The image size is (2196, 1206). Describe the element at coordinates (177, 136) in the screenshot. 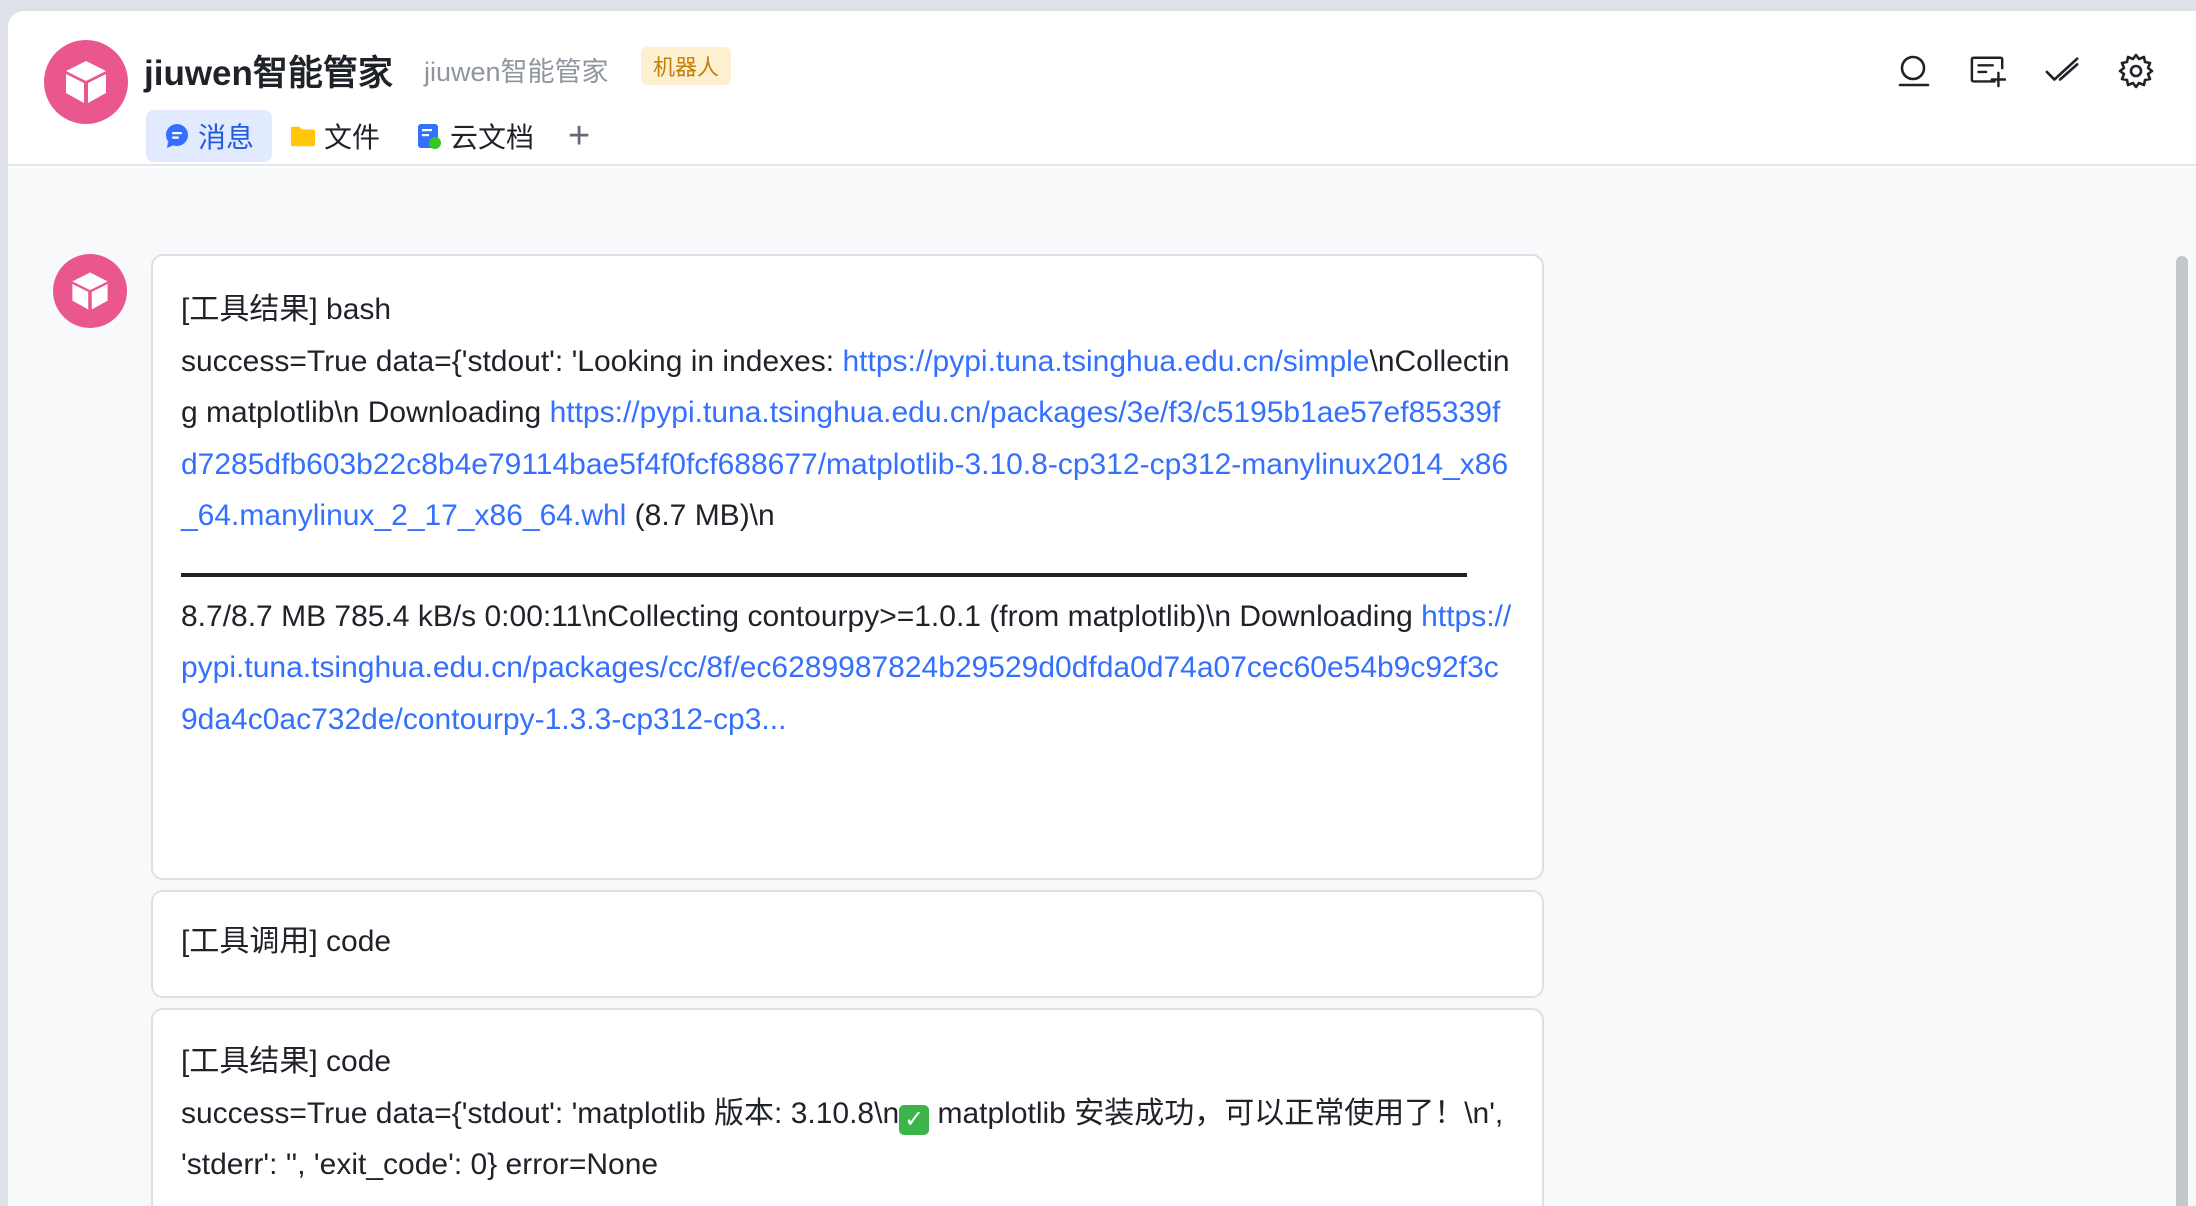

I see `chat-bubble-icon` at that location.